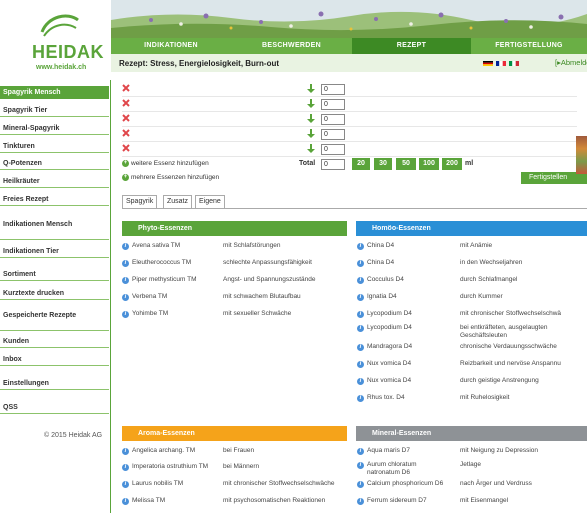  What do you see at coordinates (471, 228) in the screenshot?
I see `homoeo-essences-header: Homöo-Essenzen` at bounding box center [471, 228].